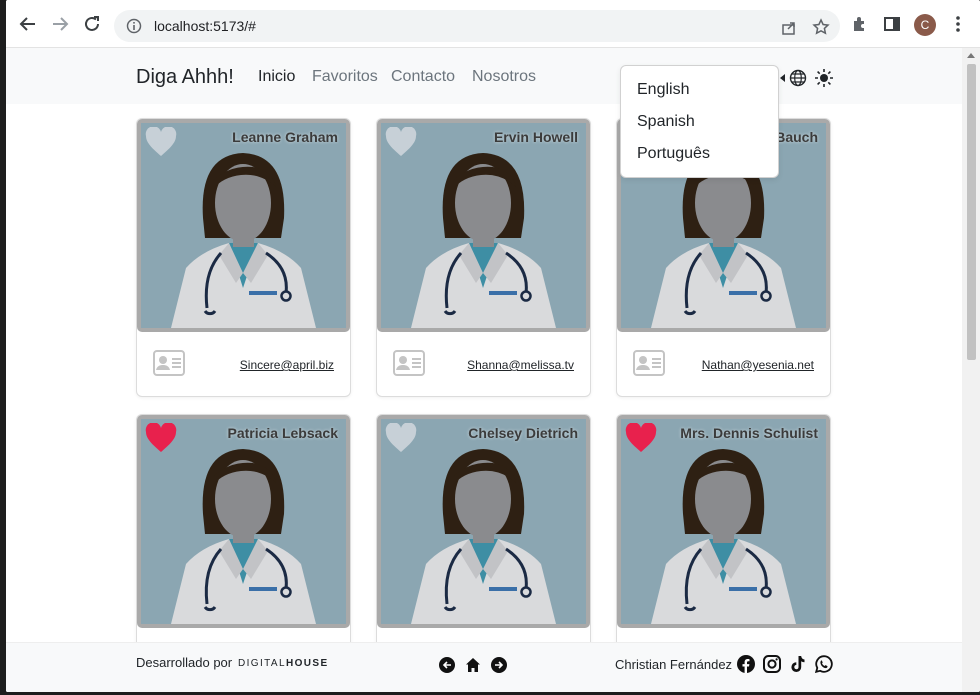 Image resolution: width=980 pixels, height=695 pixels. I want to click on forward-icon, so click(60, 24).